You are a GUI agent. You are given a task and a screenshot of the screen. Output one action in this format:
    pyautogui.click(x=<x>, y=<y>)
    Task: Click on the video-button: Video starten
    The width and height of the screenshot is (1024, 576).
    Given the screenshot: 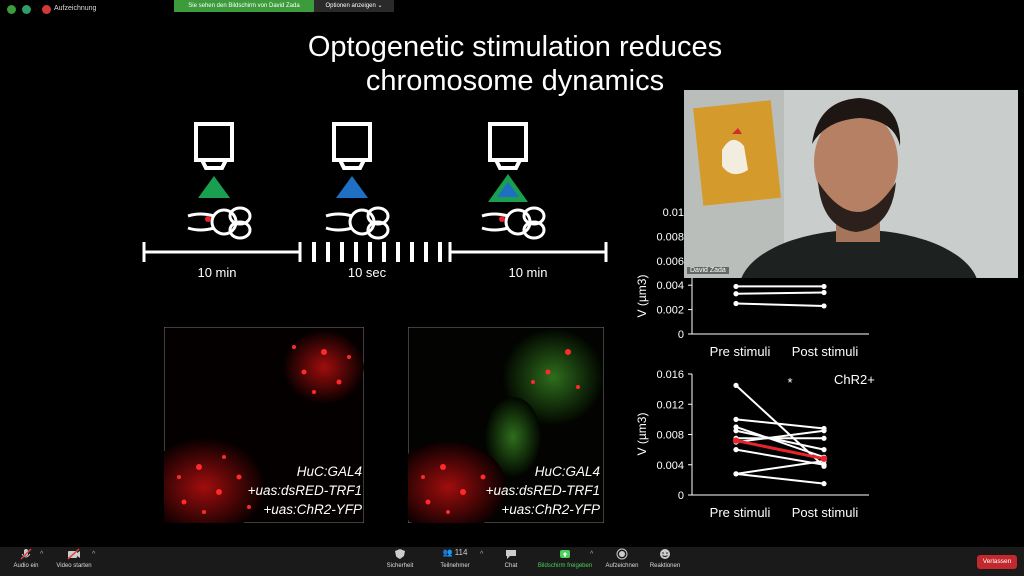 What is the action you would take?
    pyautogui.click(x=74, y=558)
    